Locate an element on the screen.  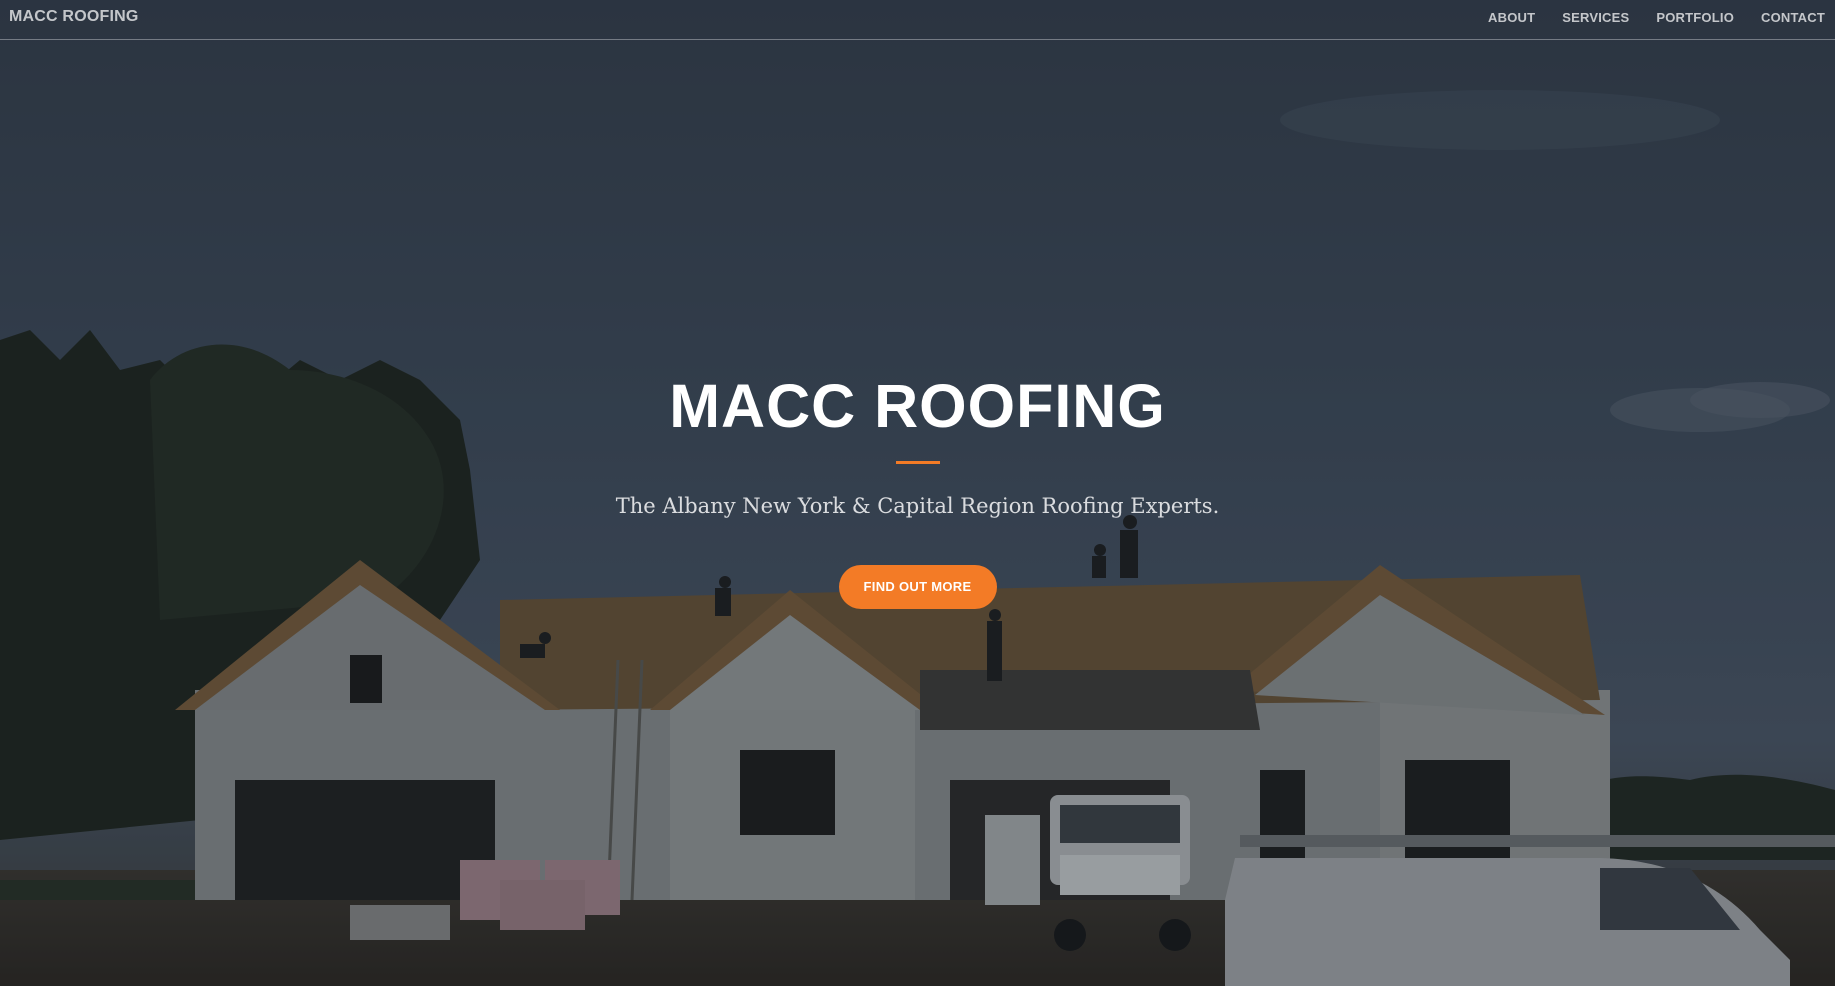
title-divider is located at coordinates (917, 462).